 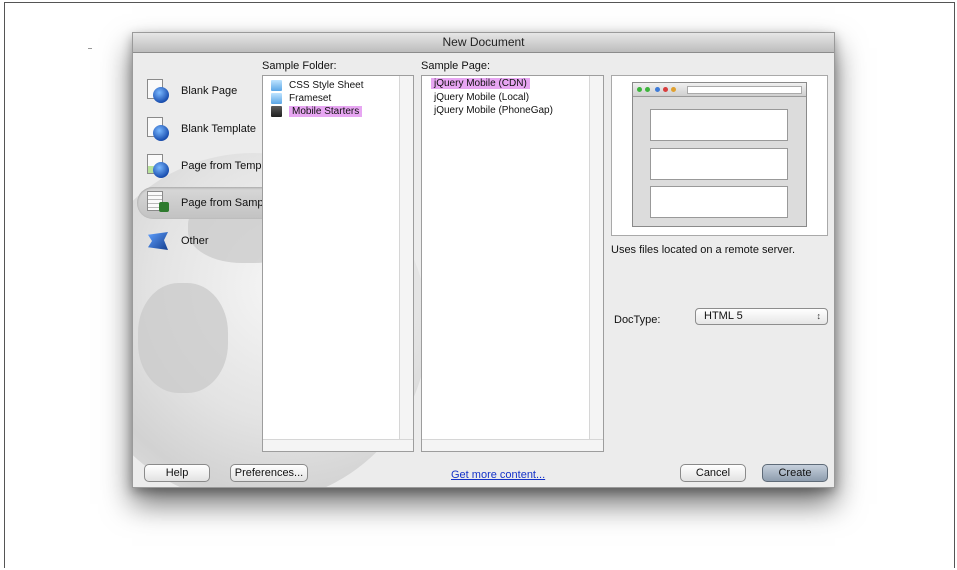 What do you see at coordinates (276, 111) in the screenshot?
I see `folder-dark-icon` at bounding box center [276, 111].